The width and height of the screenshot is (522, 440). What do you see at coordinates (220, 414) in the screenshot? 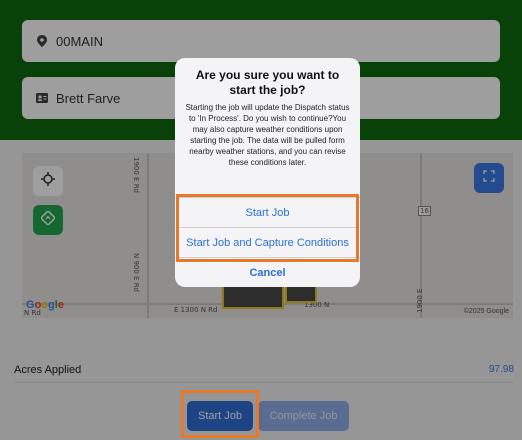
I see `start-job-highlight` at bounding box center [220, 414].